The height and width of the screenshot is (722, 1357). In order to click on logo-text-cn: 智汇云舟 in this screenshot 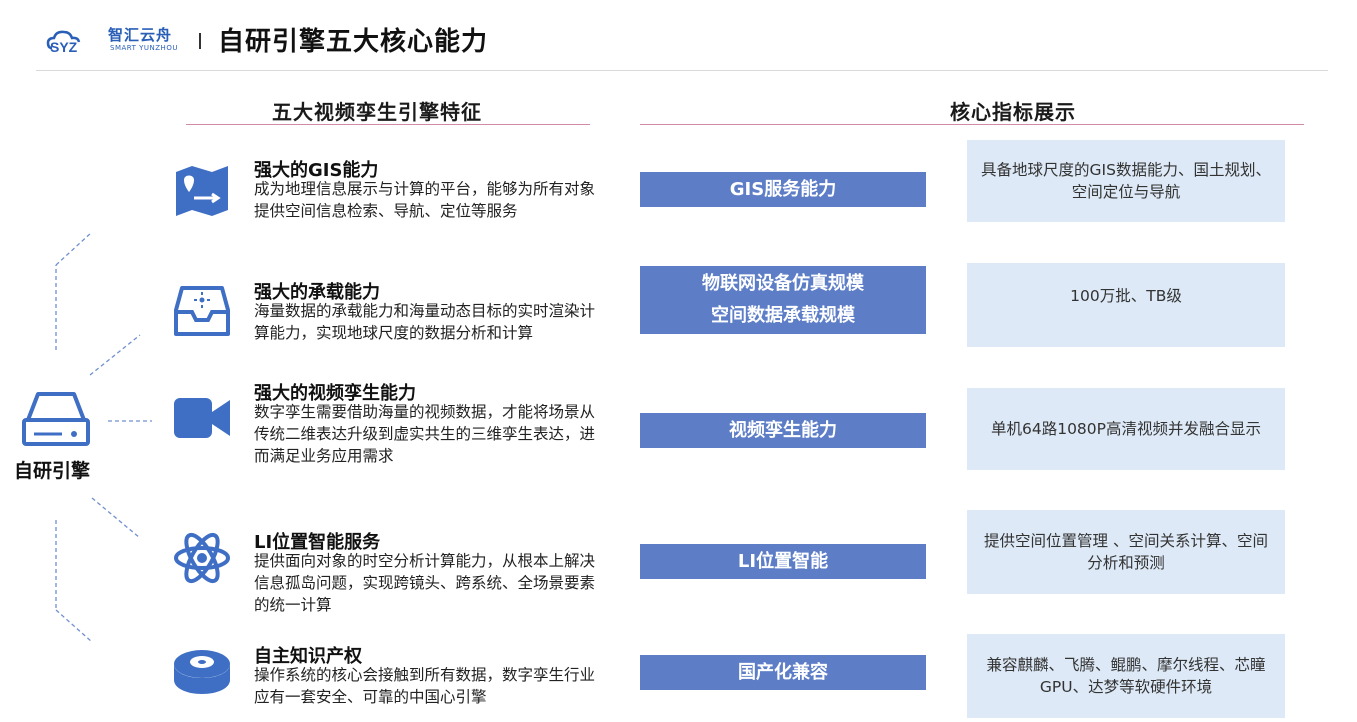, I will do `click(140, 35)`.